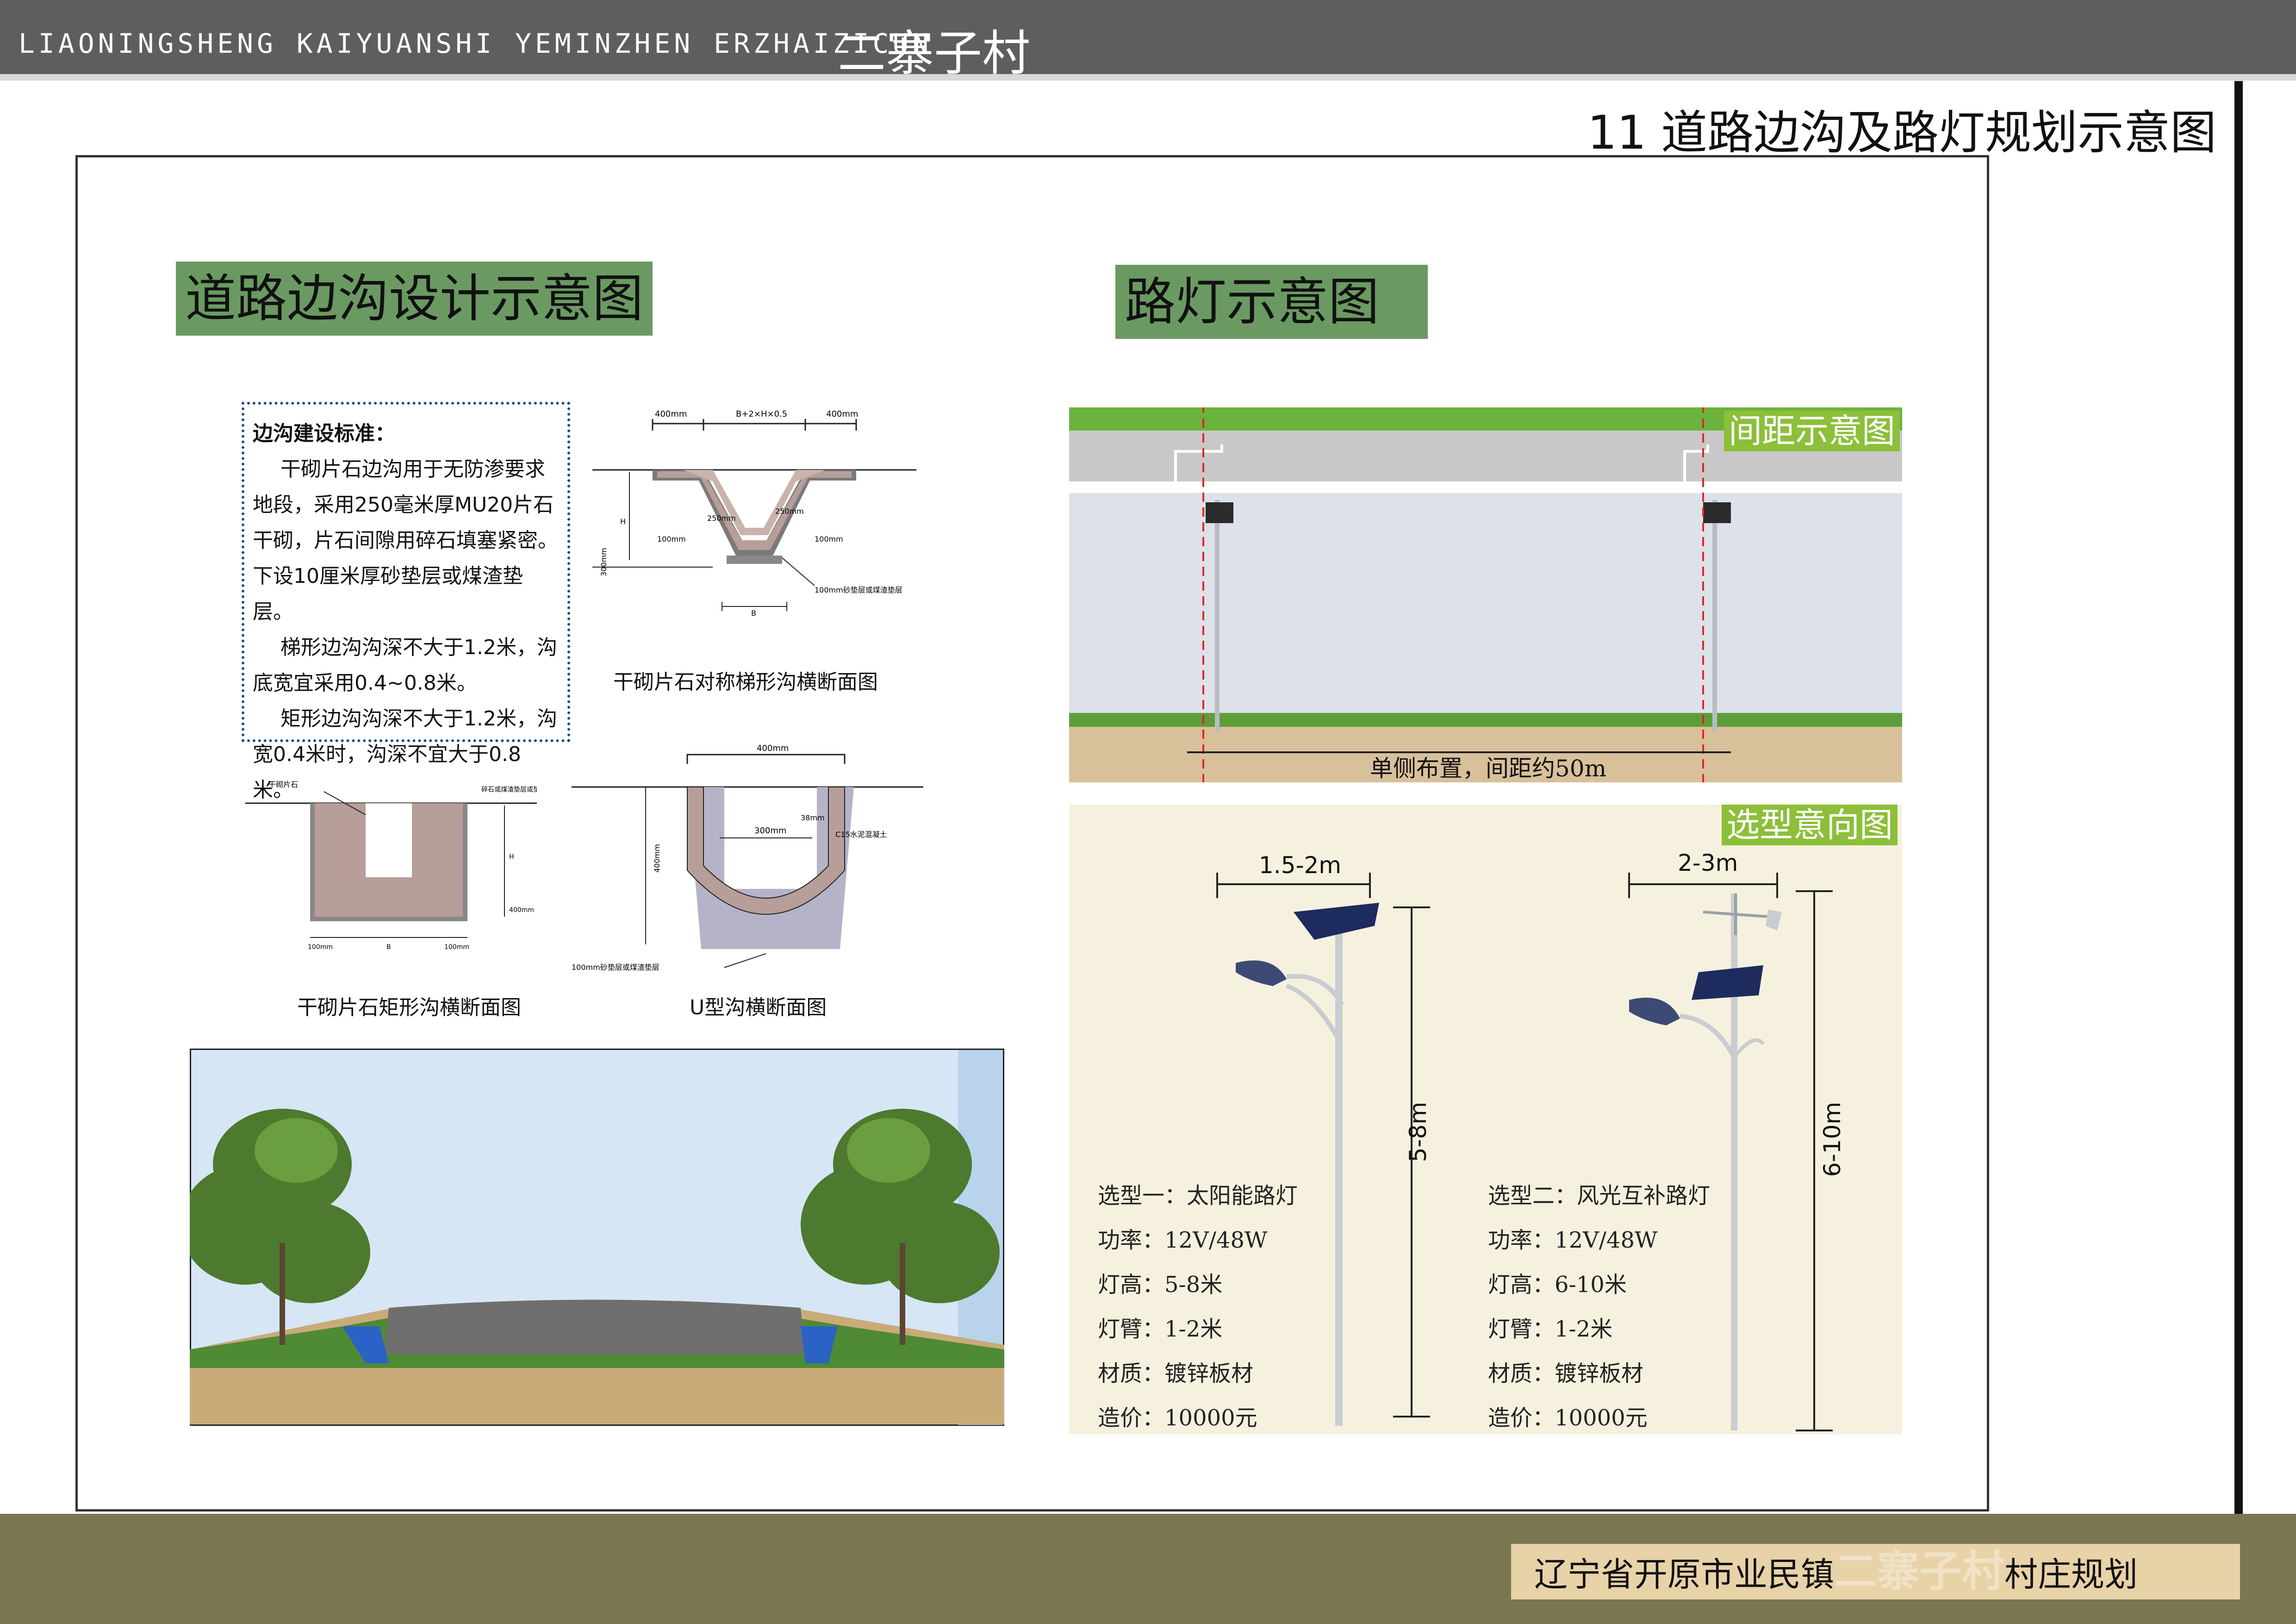 Image resolution: width=2296 pixels, height=1624 pixels. Describe the element at coordinates (1148, 77) in the screenshot. I see `header-underline` at that location.